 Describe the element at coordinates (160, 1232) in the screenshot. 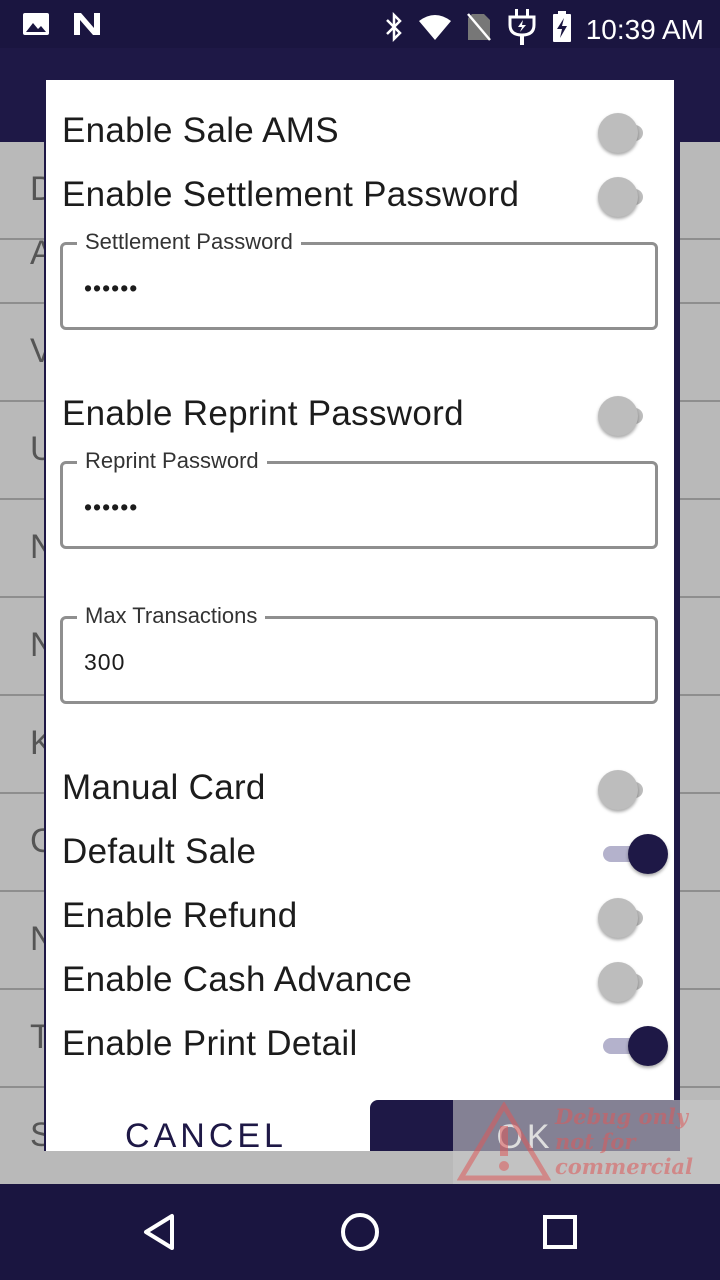

I see `back-icon` at that location.